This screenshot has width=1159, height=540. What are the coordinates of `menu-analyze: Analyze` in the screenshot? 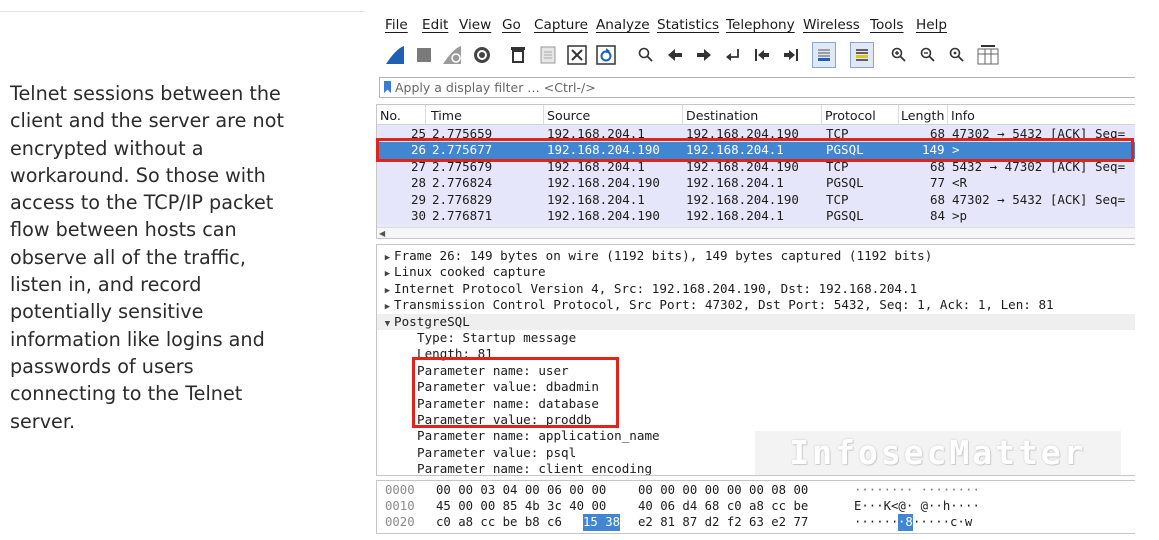 It's located at (623, 25).